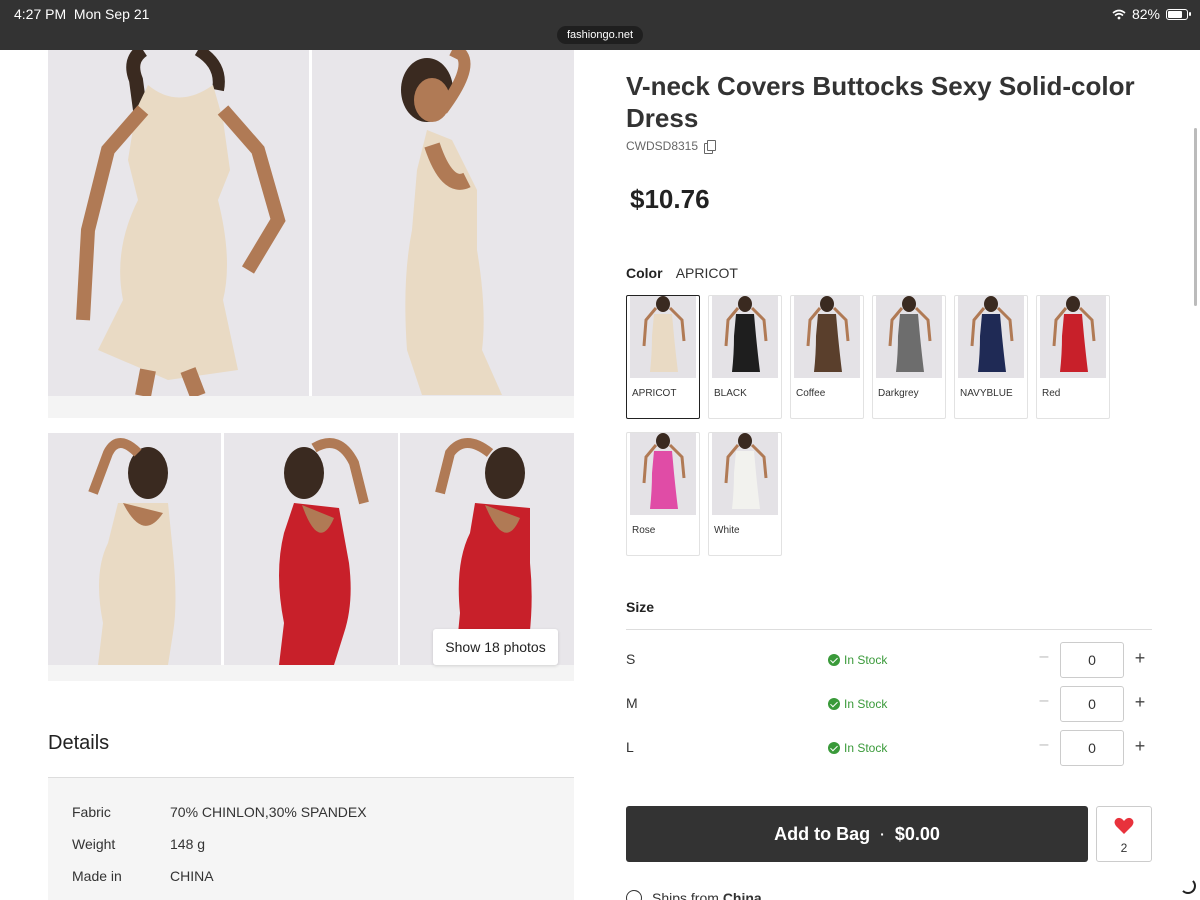  I want to click on color-swatch-rose: Rose, so click(663, 494).